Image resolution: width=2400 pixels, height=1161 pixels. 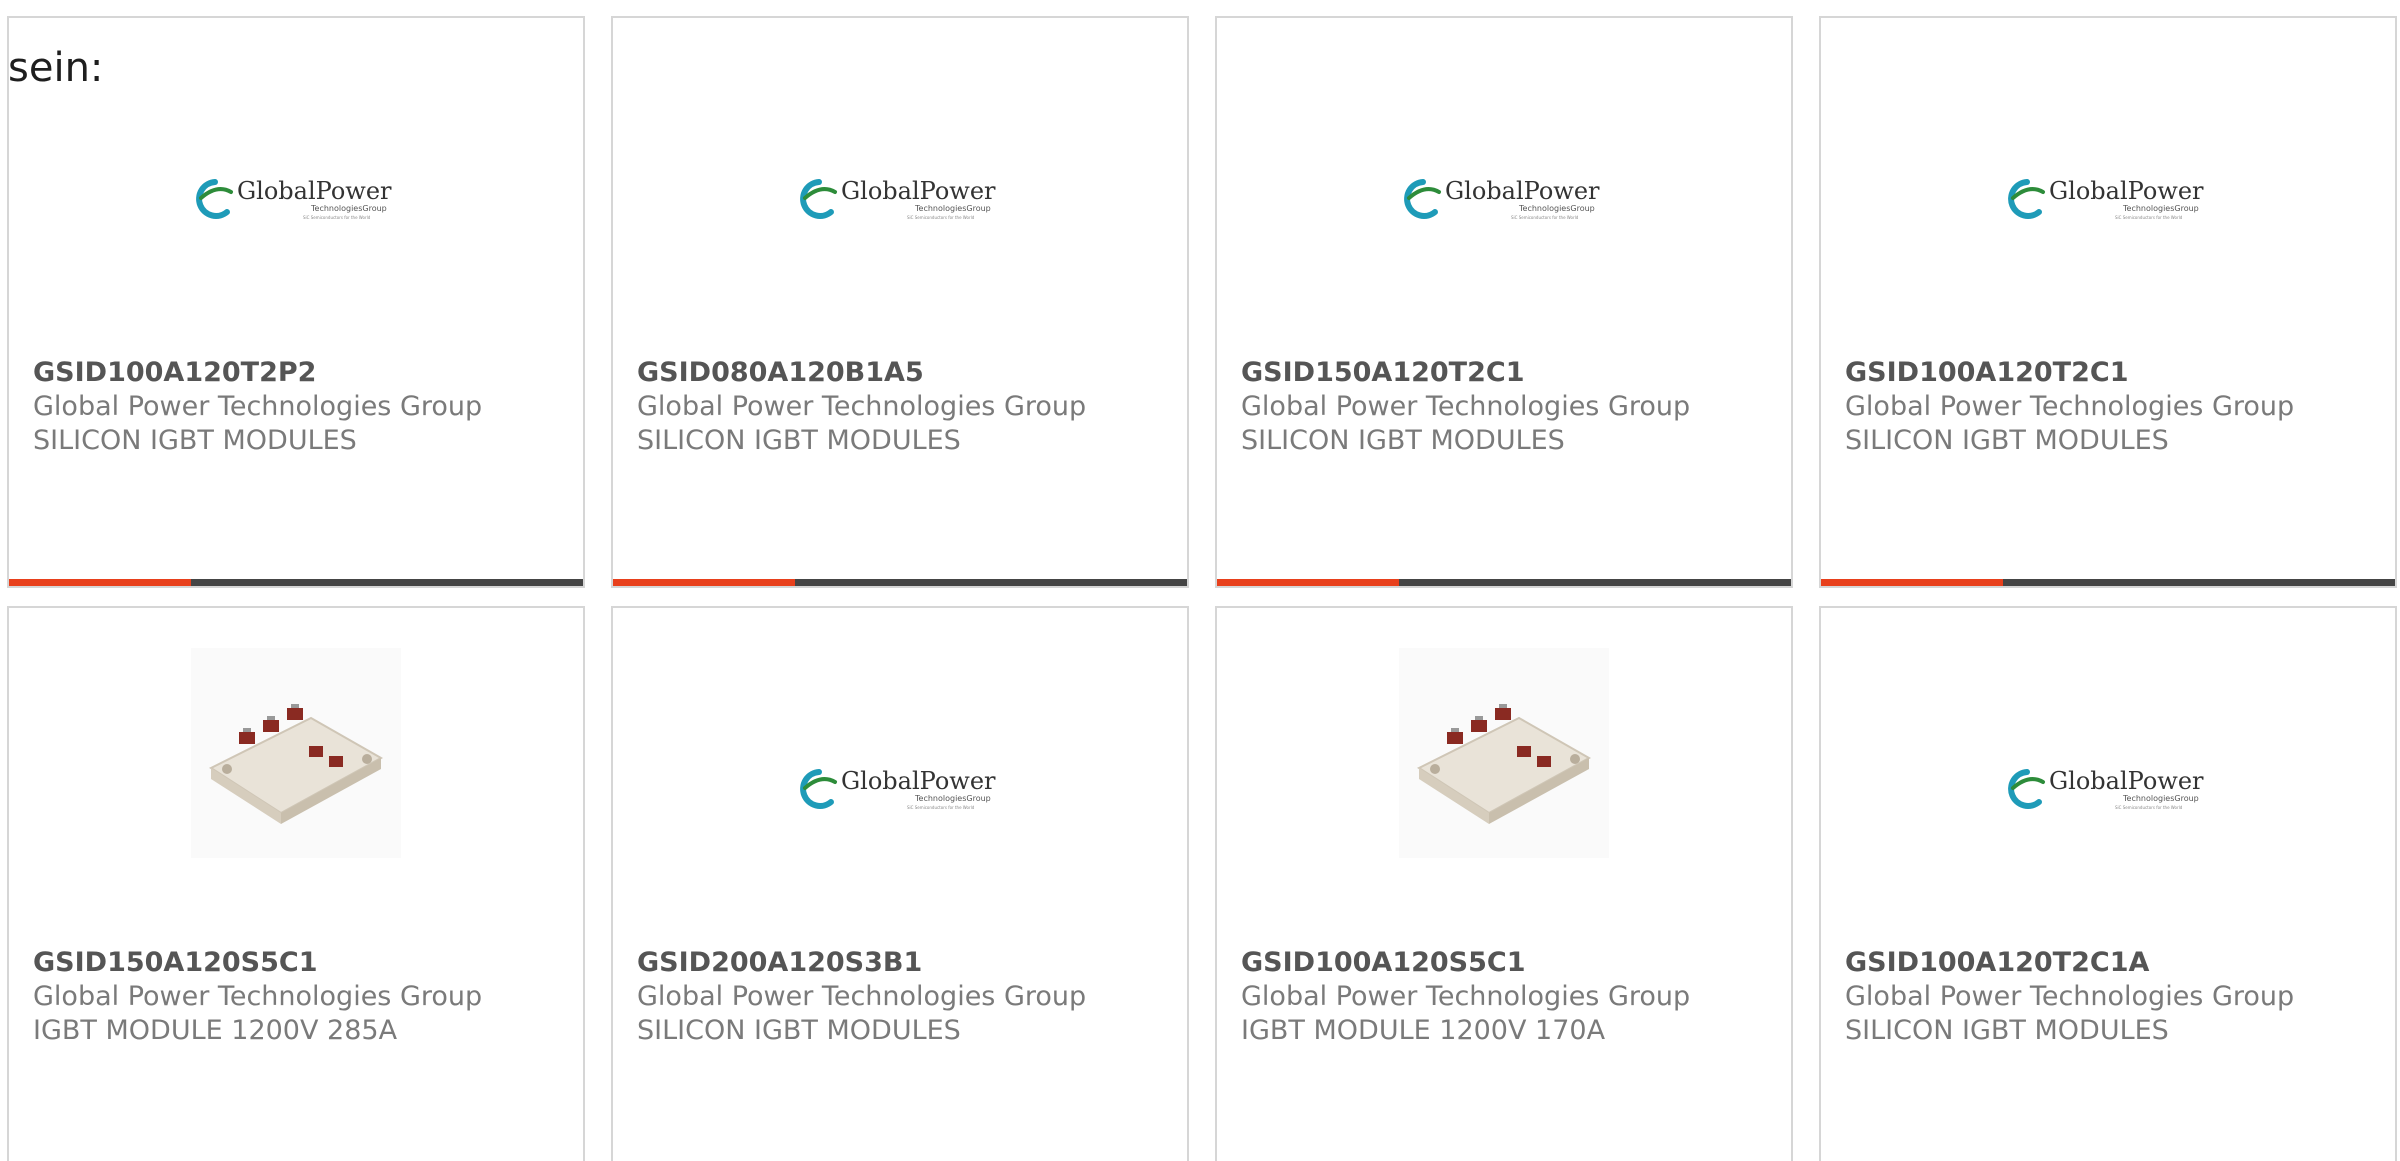 I want to click on part-number: GSID100A120T2C1A, so click(x=2110, y=963).